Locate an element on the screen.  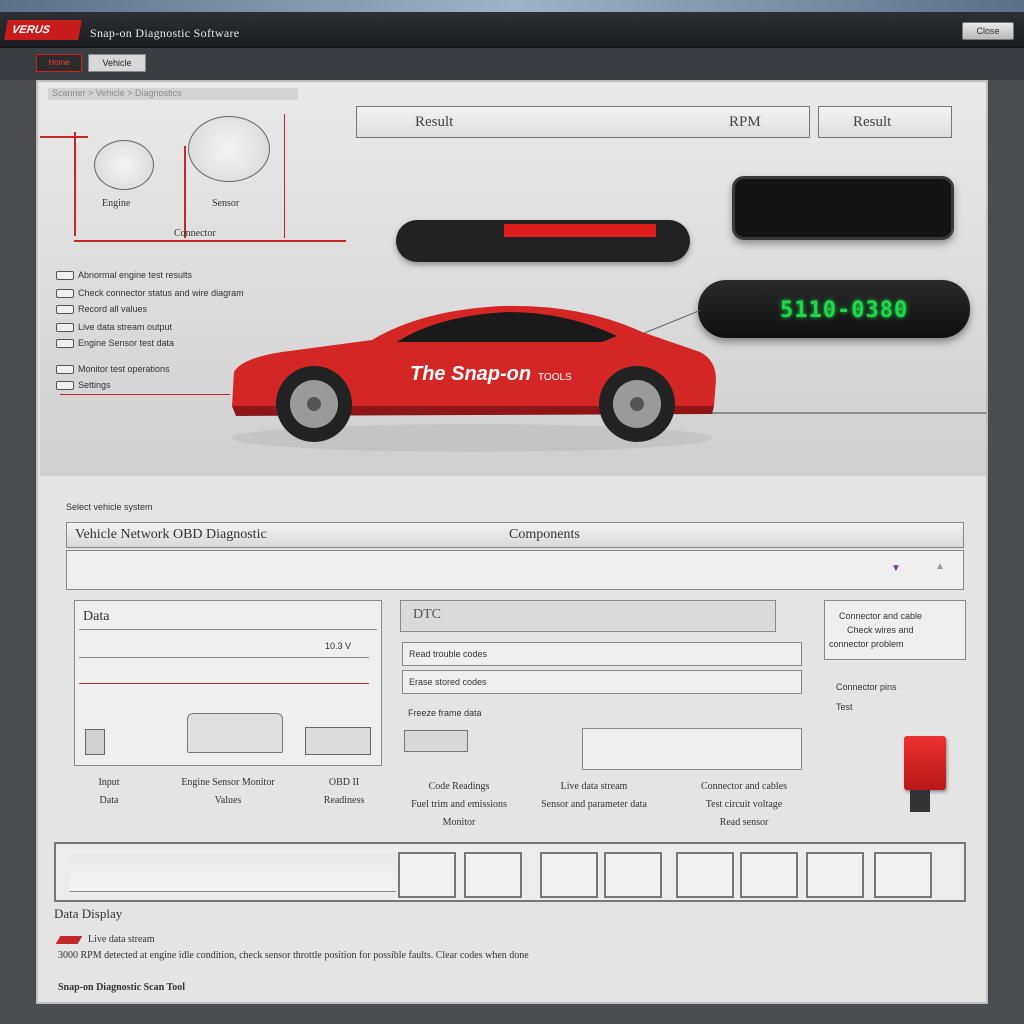
section-title: Select vehicle system is located at coordinates (109, 507).